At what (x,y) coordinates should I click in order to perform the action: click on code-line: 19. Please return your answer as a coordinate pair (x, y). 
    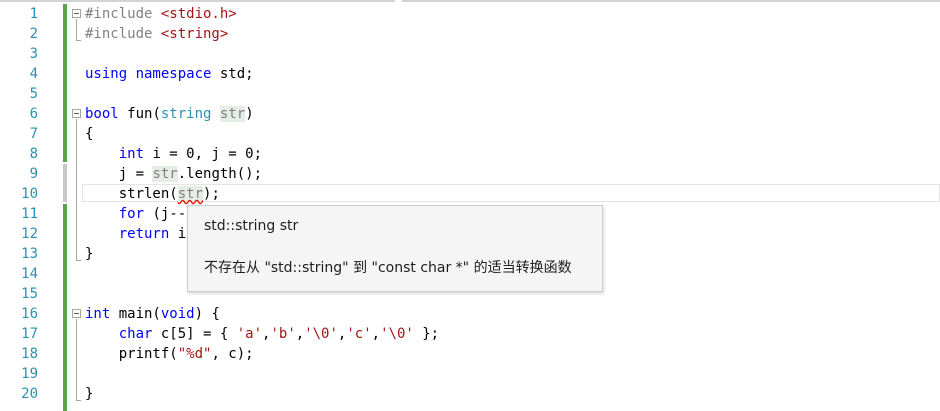
    Looking at the image, I should click on (470, 374).